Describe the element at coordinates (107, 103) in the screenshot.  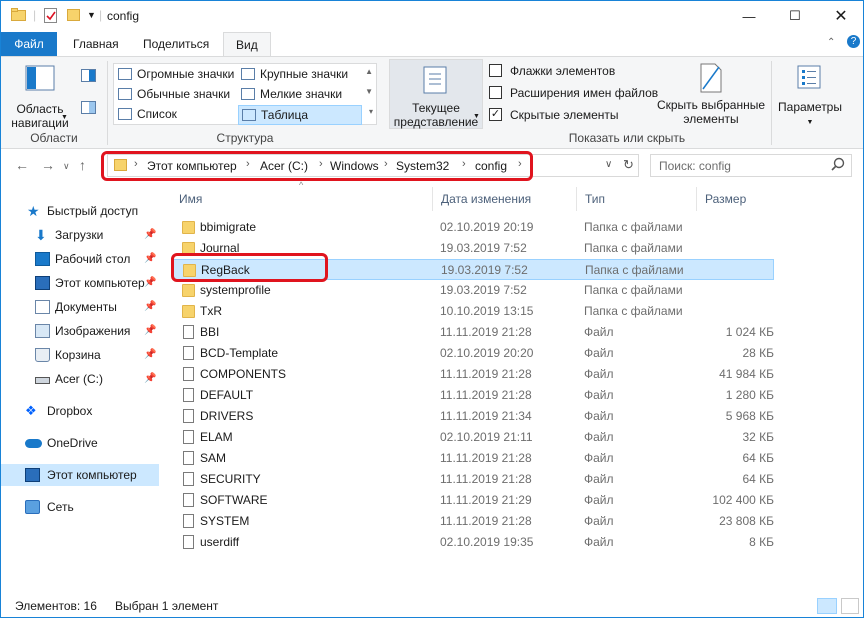
I see `ribbon-separator` at that location.